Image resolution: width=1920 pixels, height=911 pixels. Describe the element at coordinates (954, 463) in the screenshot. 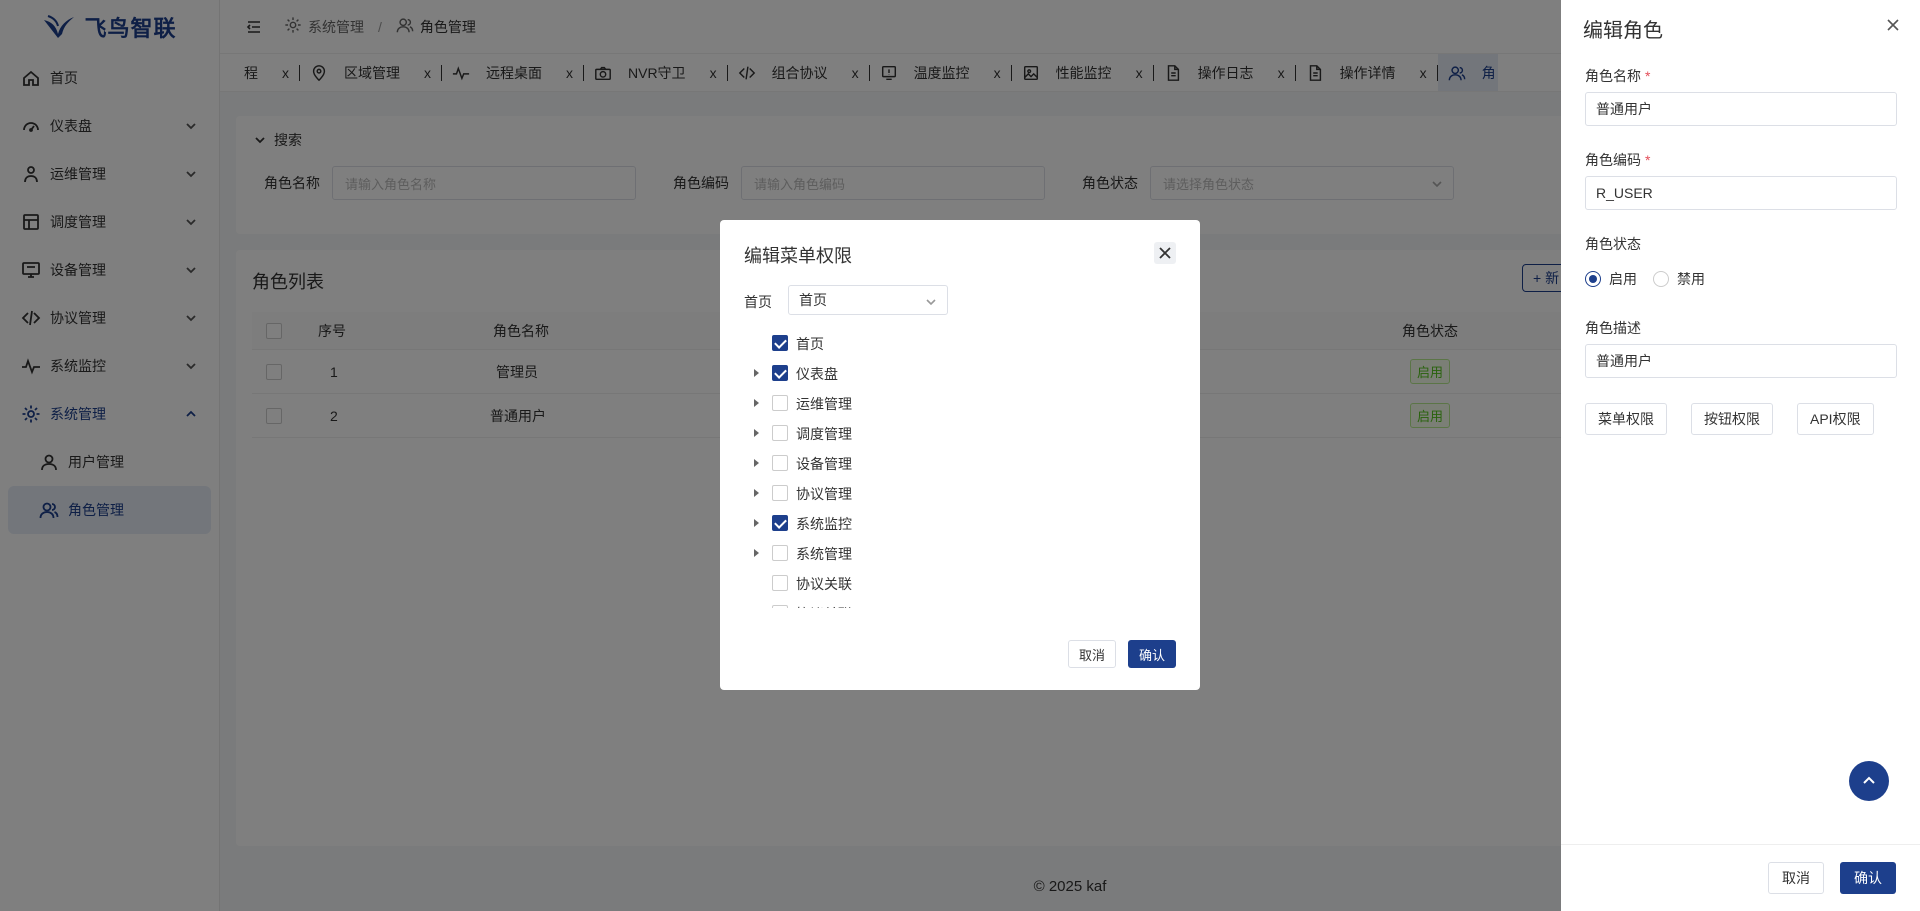

I see `tree-node: 设备管理` at that location.